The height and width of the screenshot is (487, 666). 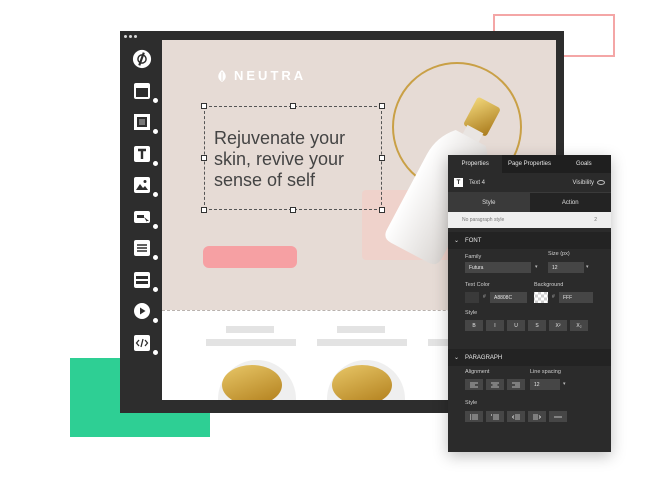 What do you see at coordinates (498, 267) in the screenshot?
I see `font-family-select: Futura` at bounding box center [498, 267].